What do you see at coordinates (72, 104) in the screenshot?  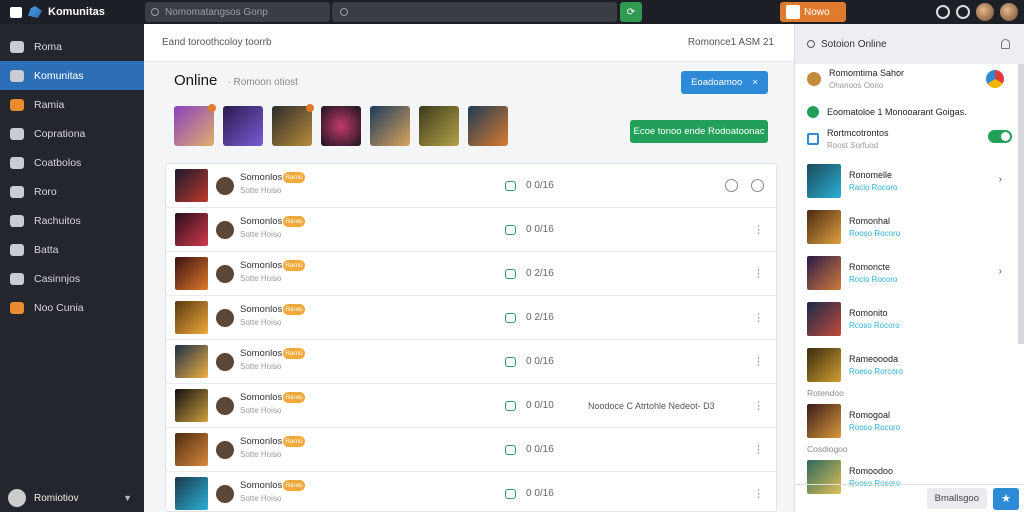 I see `sidebar-item-2: Ramia` at bounding box center [72, 104].